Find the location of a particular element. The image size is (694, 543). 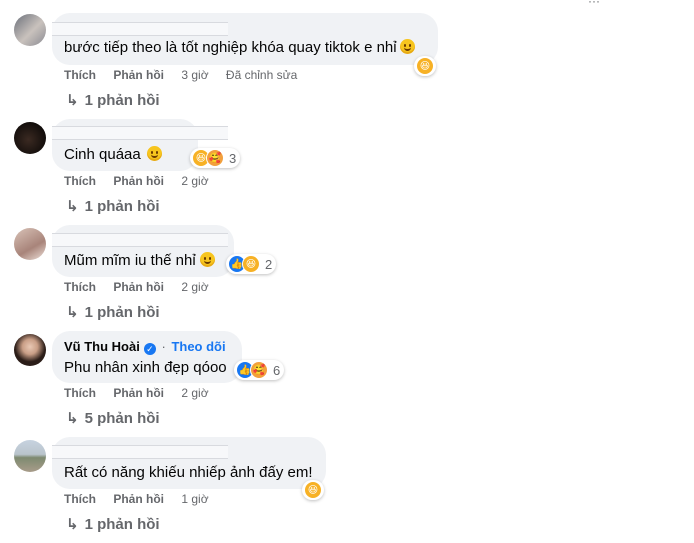

comment-time: 3 giờ is located at coordinates (194, 75).